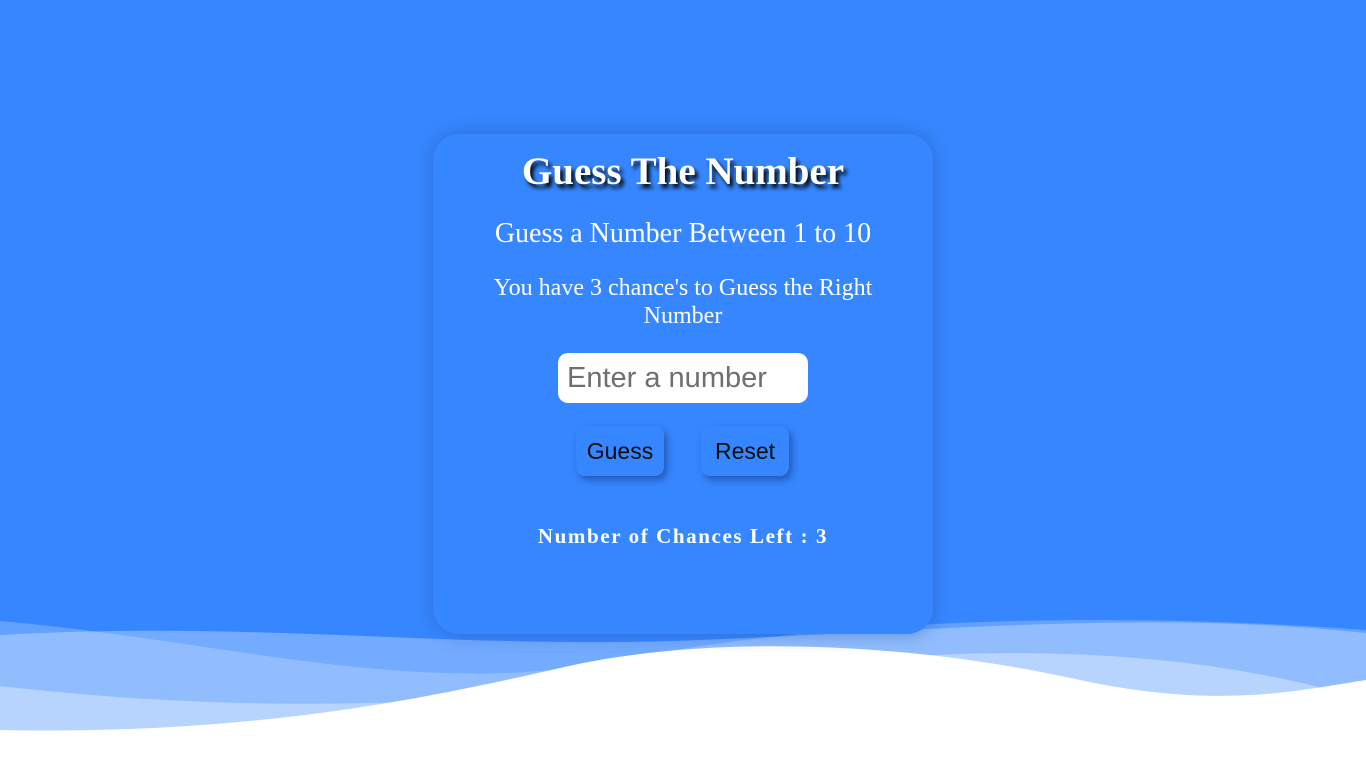  What do you see at coordinates (683, 233) in the screenshot?
I see `instruction-text: Guess a Number Between 1 to 10` at bounding box center [683, 233].